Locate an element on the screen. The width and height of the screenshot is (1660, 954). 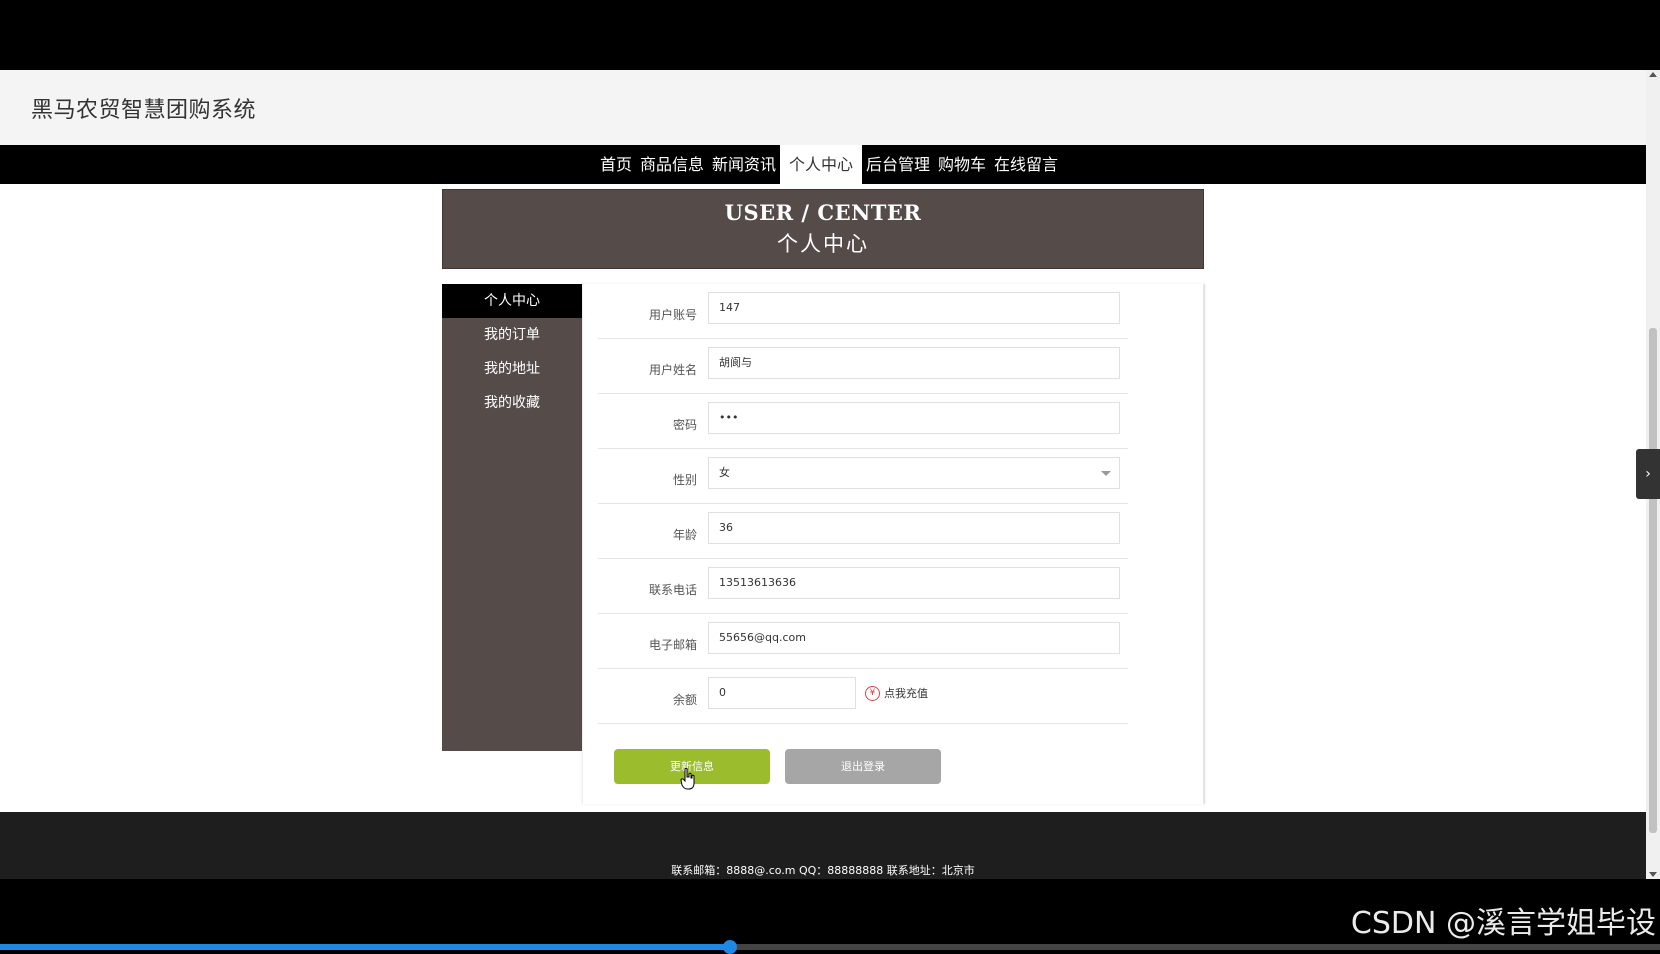
site-header: 黑马农贸智慧团购系统 is located at coordinates (823, 107).